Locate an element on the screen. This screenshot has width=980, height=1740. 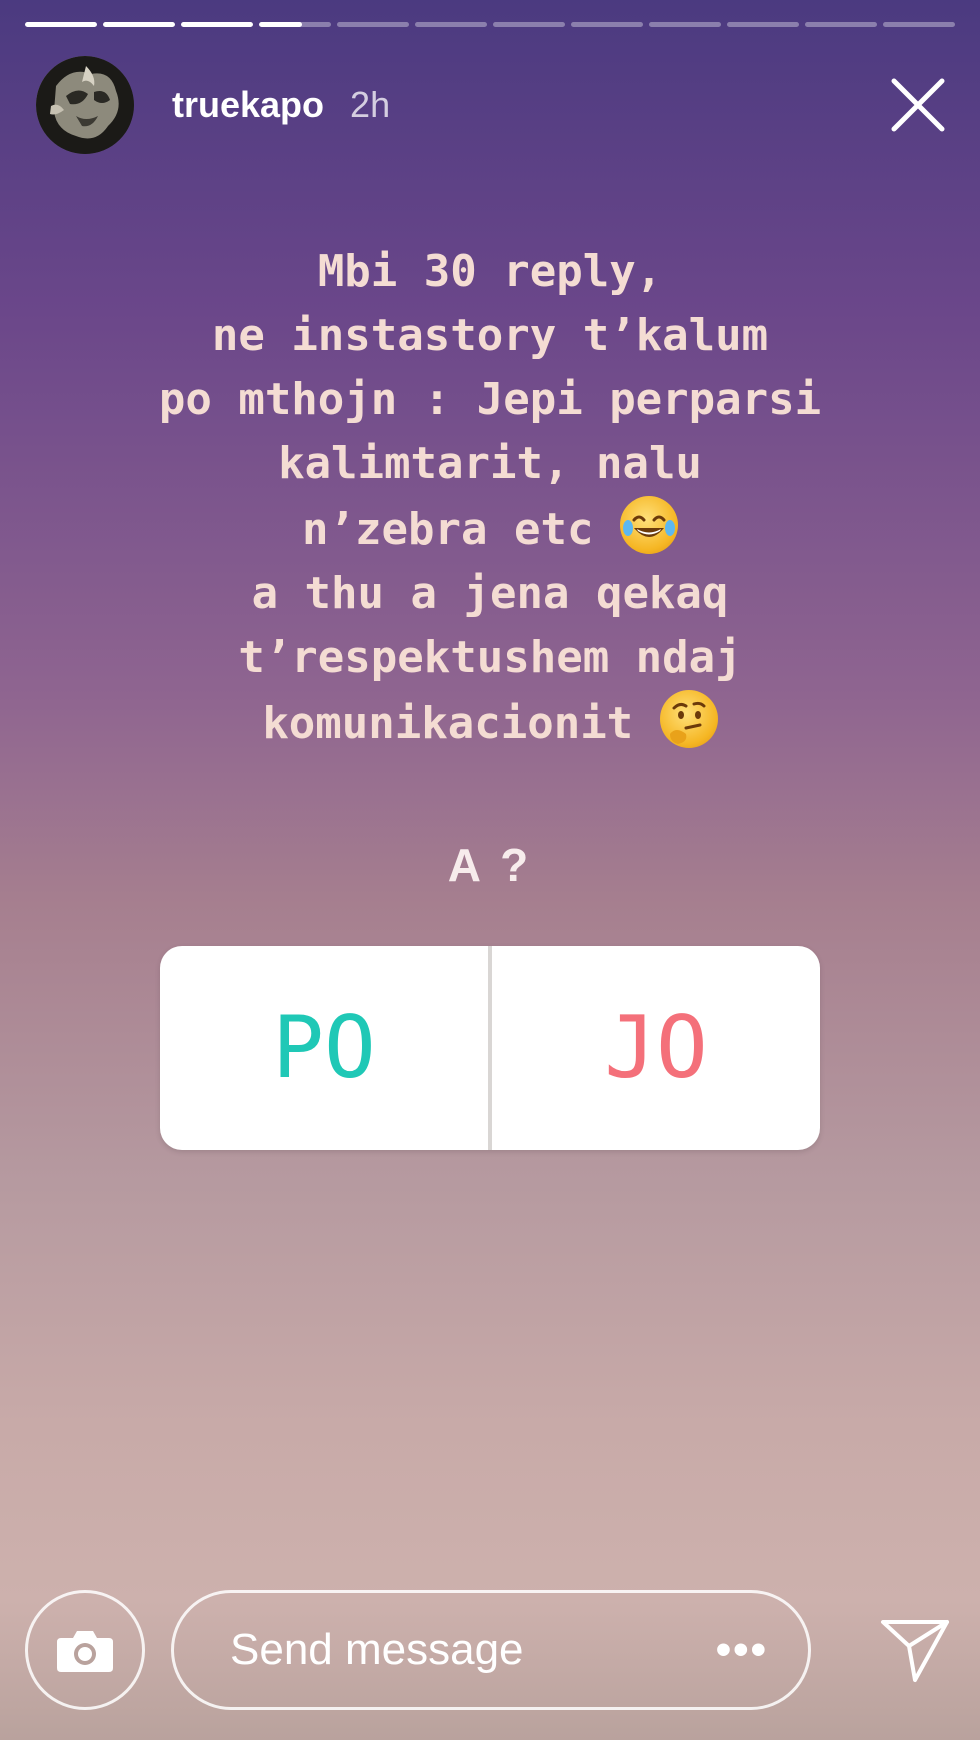
send-icon is located at coordinates (915, 1651).